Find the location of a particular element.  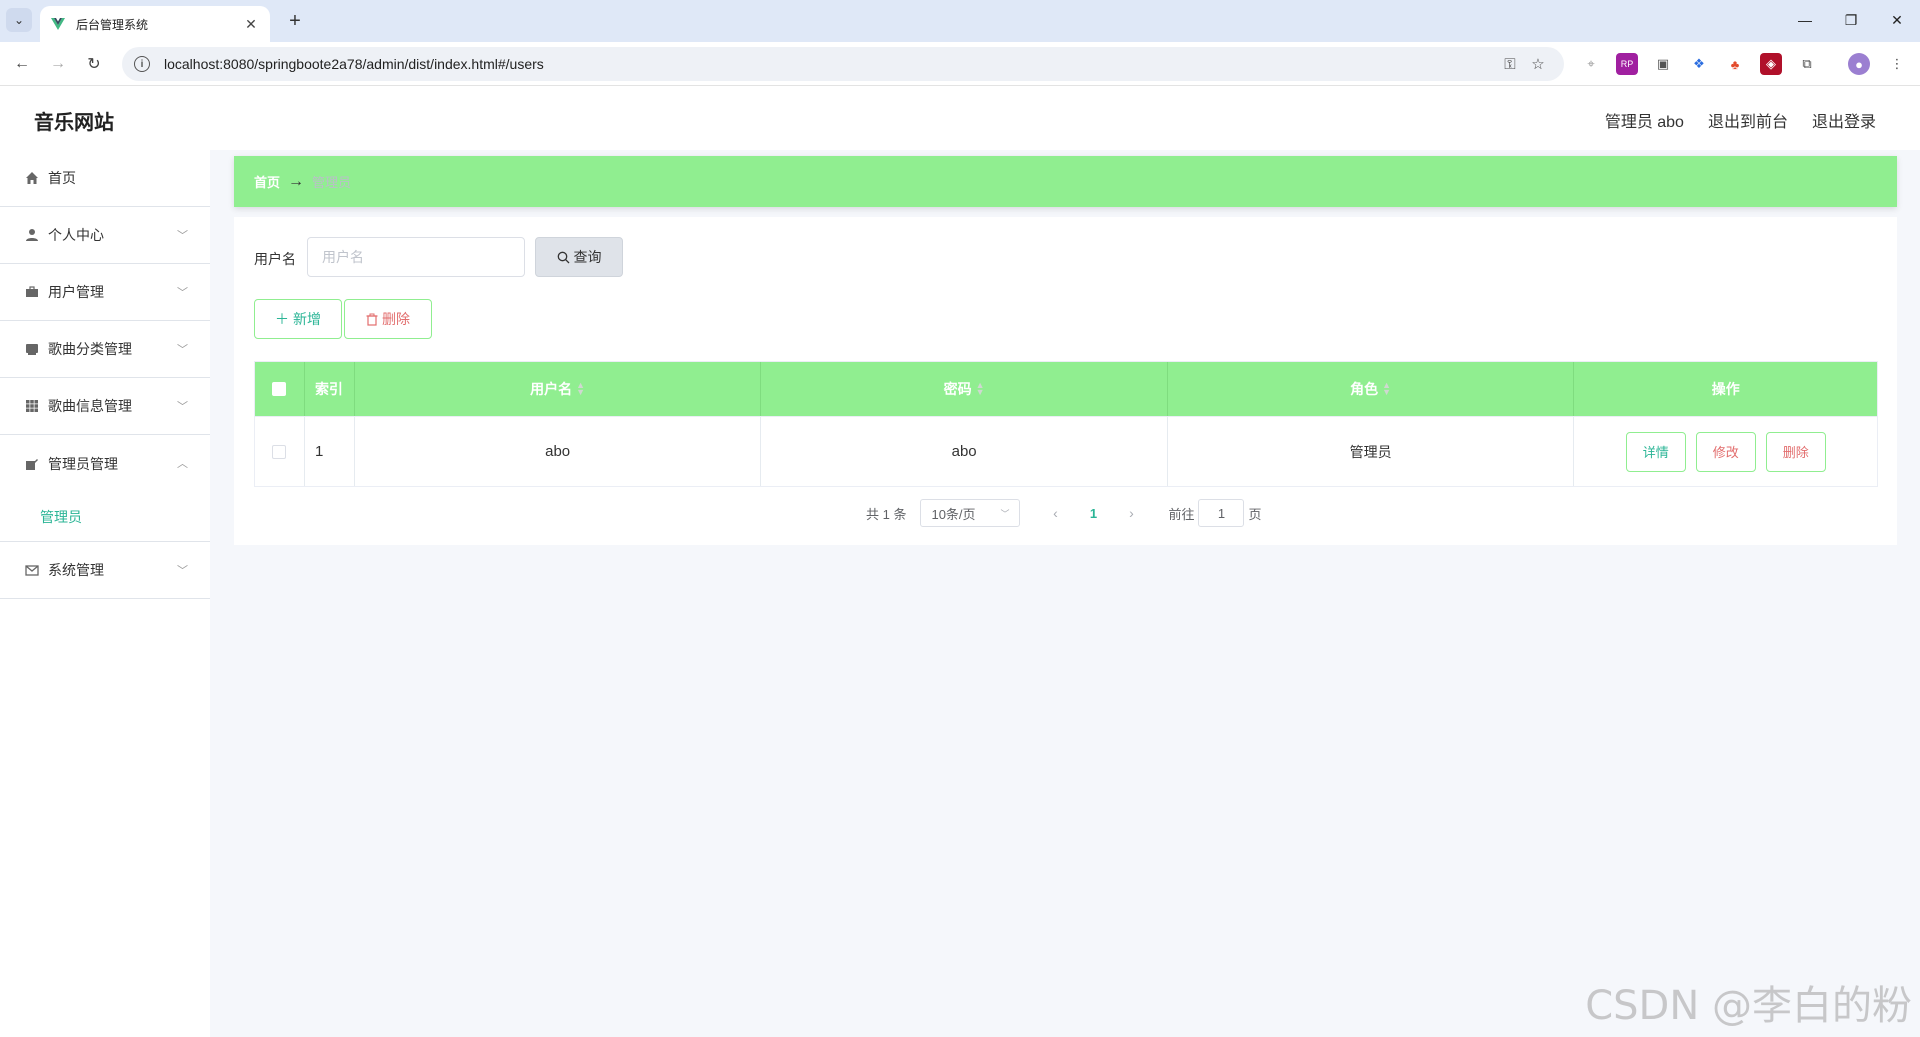

profile-avatar-icon: ● is located at coordinates (1859, 64).